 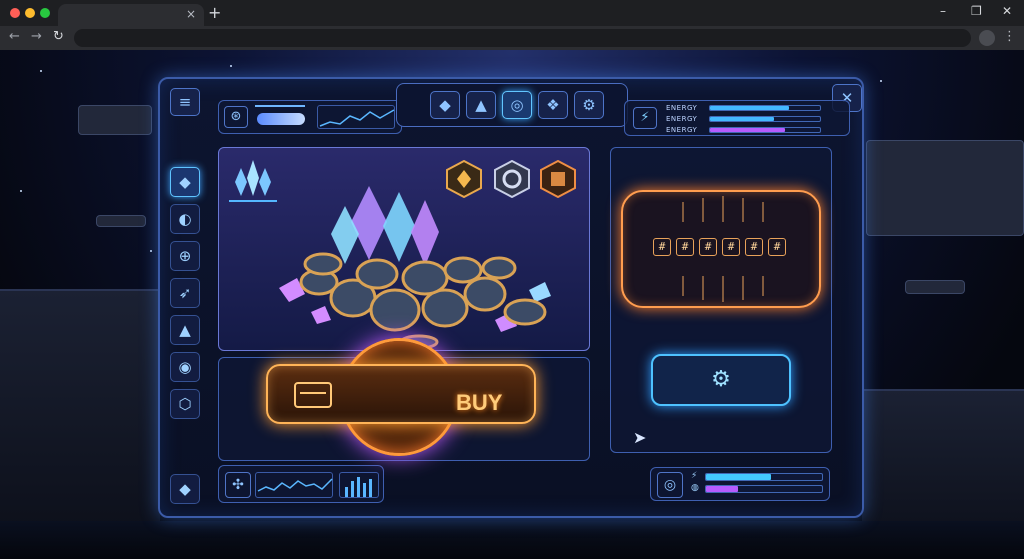 I want to click on city-left, so click(x=80, y=424).